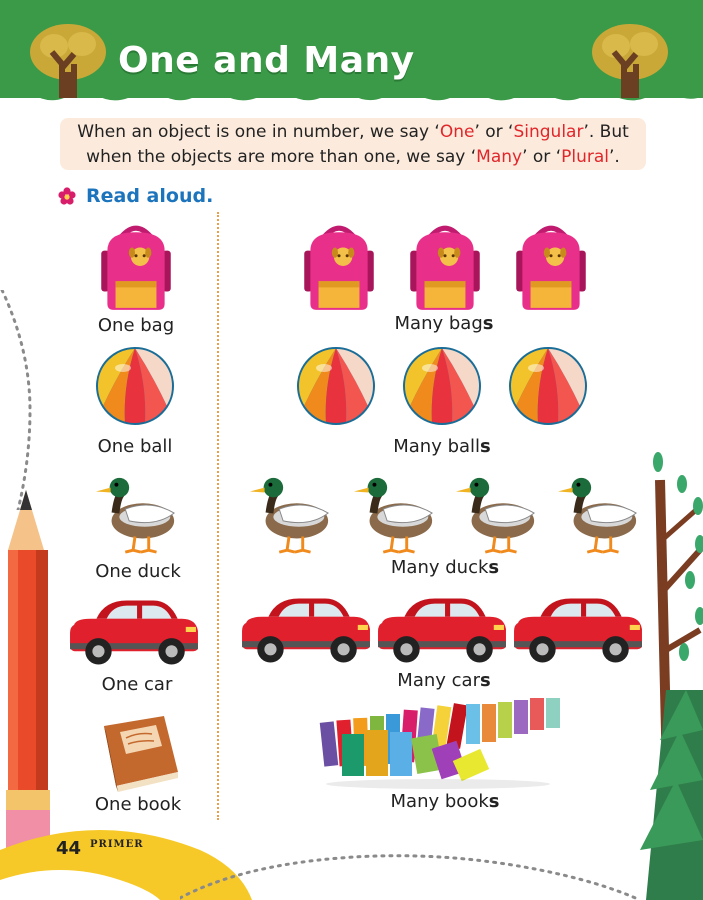 This screenshot has width=703, height=900. I want to click on plural-label: Many cars, so click(444, 680).